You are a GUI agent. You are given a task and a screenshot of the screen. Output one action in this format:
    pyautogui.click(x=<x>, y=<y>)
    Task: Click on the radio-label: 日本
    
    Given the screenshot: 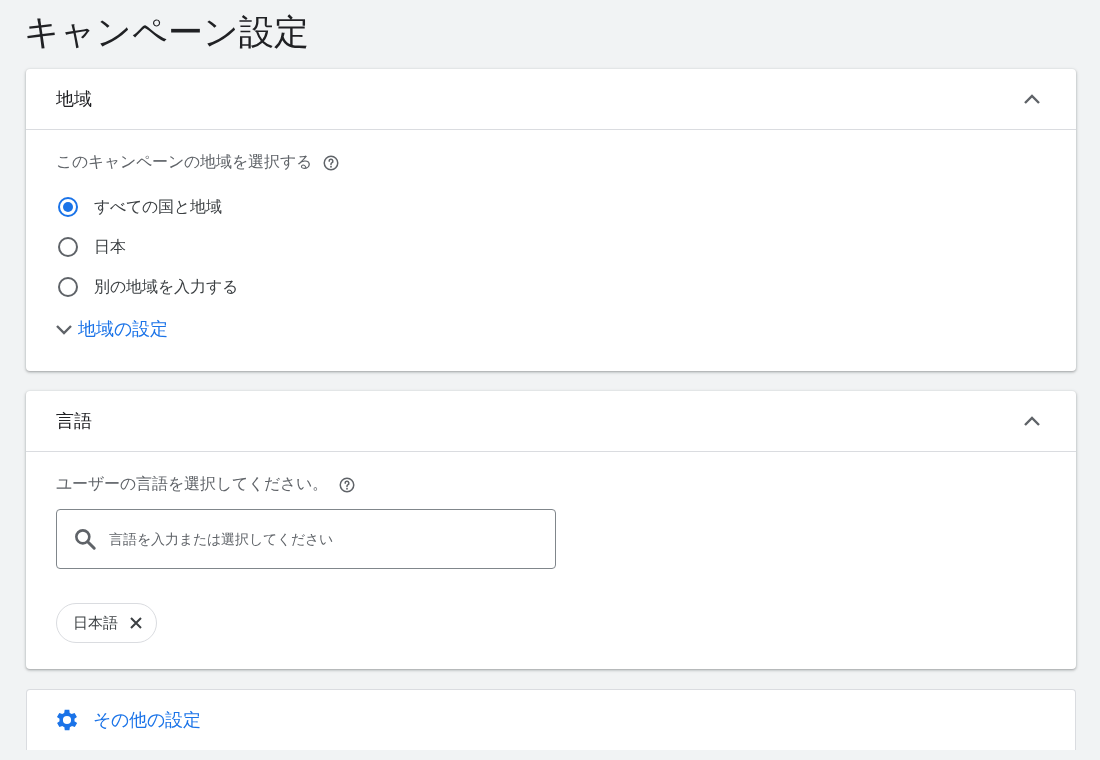 What is the action you would take?
    pyautogui.click(x=110, y=246)
    